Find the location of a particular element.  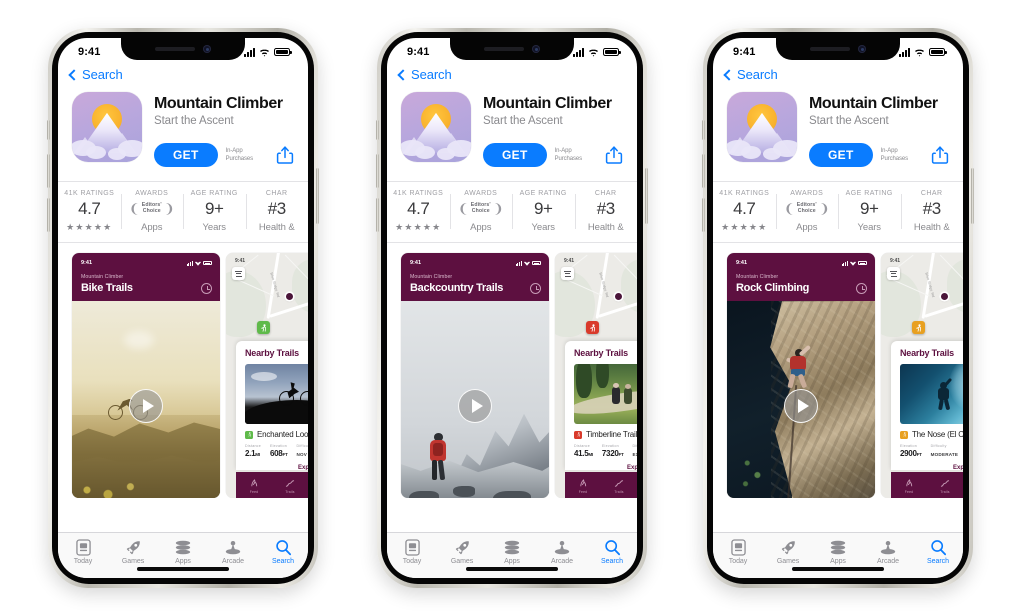

stat-label: AGE RATING is located at coordinates (543, 194).